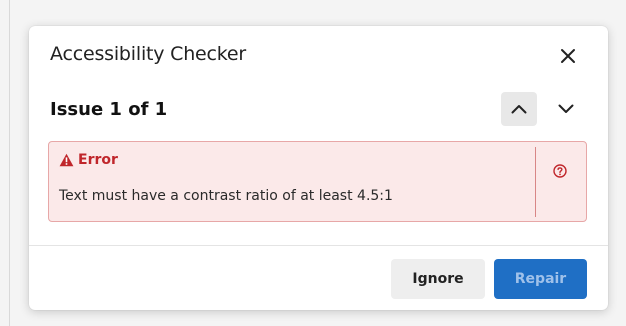 The height and width of the screenshot is (326, 626). I want to click on close-button, so click(568, 56).